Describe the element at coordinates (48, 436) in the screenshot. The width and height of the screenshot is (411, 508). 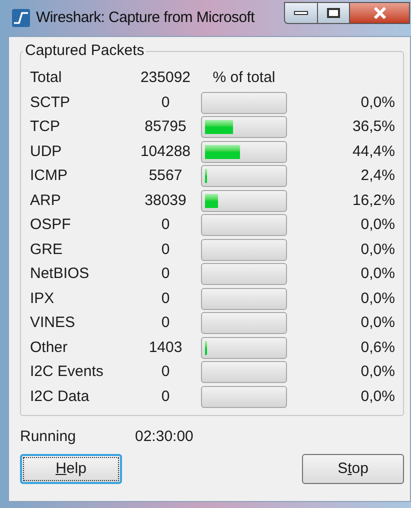
I see `status-label: Running` at that location.